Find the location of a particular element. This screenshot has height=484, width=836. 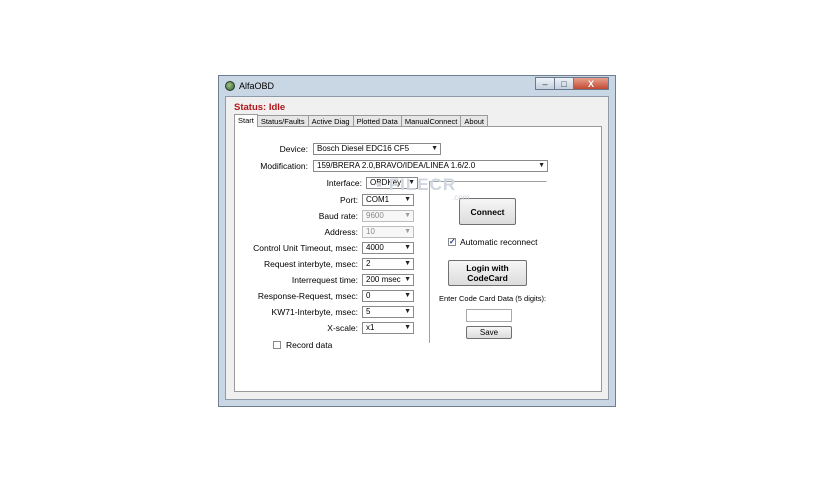

title-bar: AlfaOBD – □ X is located at coordinates (417, 86).